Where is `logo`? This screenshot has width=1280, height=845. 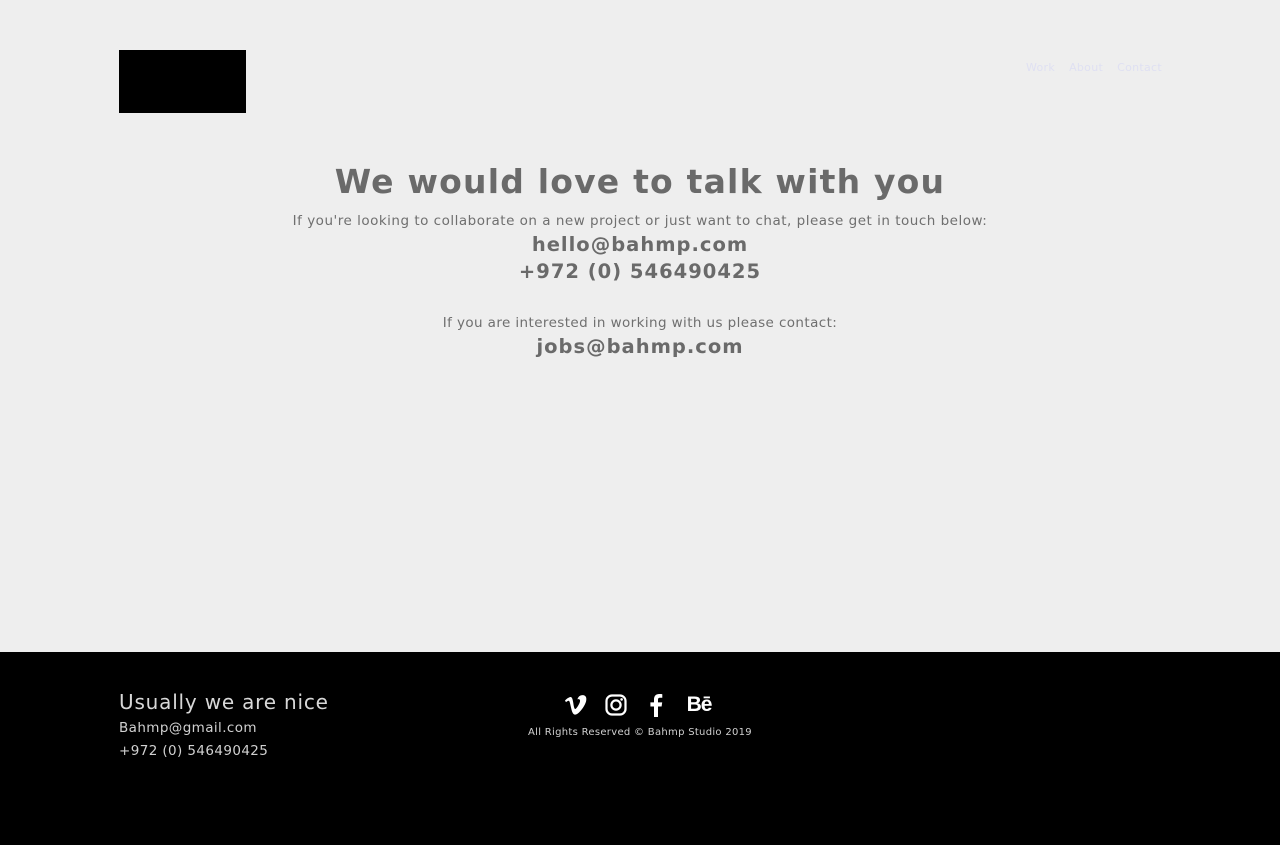
logo is located at coordinates (182, 81).